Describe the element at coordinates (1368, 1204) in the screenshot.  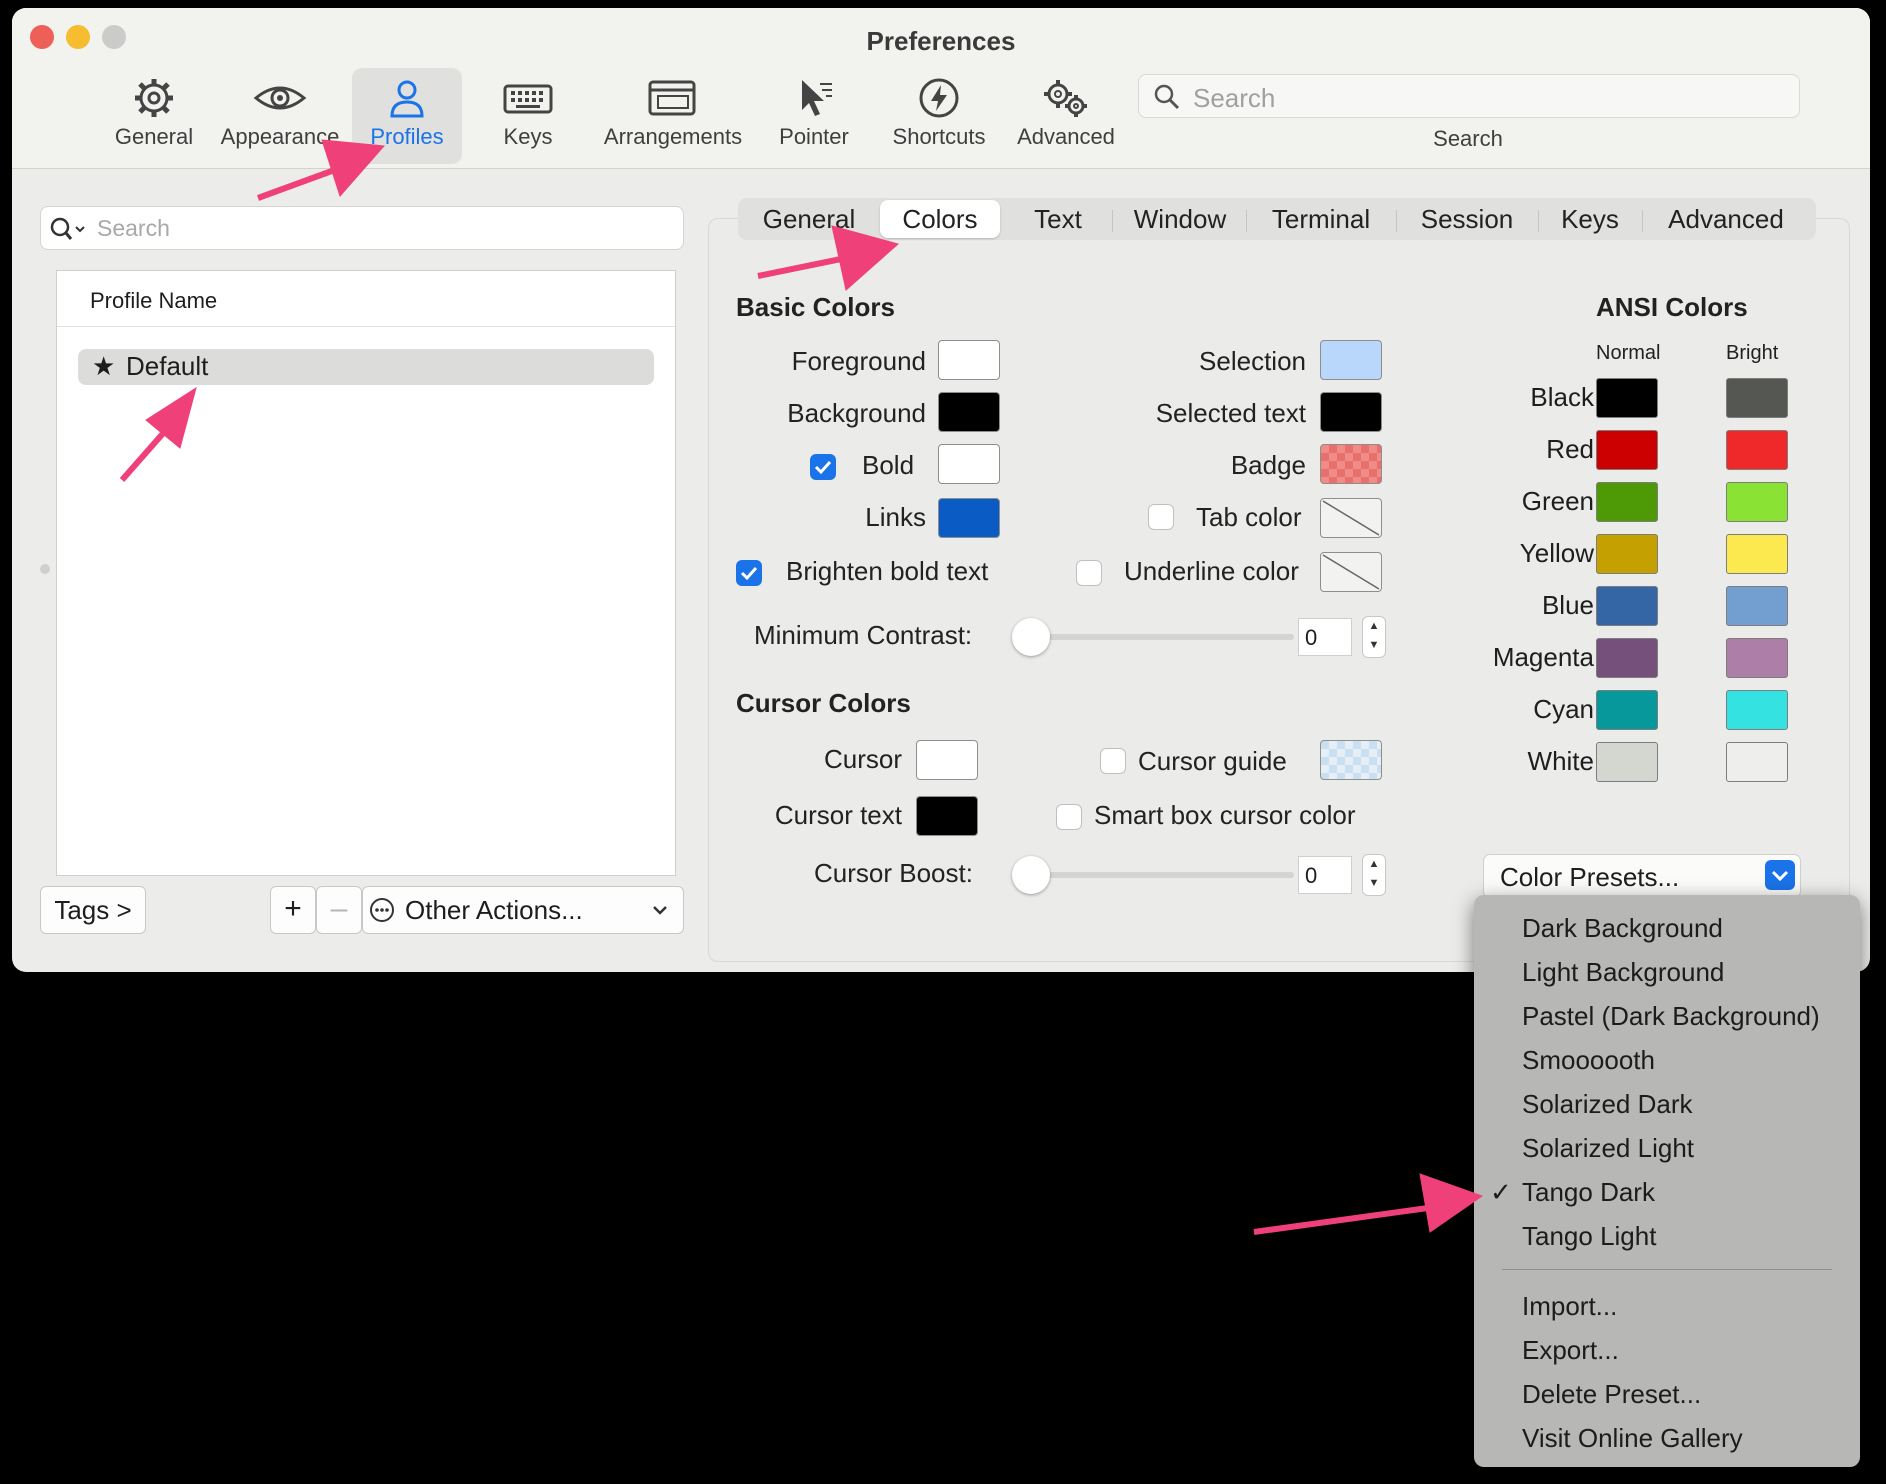
I see `arrow-to-tango-dark` at that location.